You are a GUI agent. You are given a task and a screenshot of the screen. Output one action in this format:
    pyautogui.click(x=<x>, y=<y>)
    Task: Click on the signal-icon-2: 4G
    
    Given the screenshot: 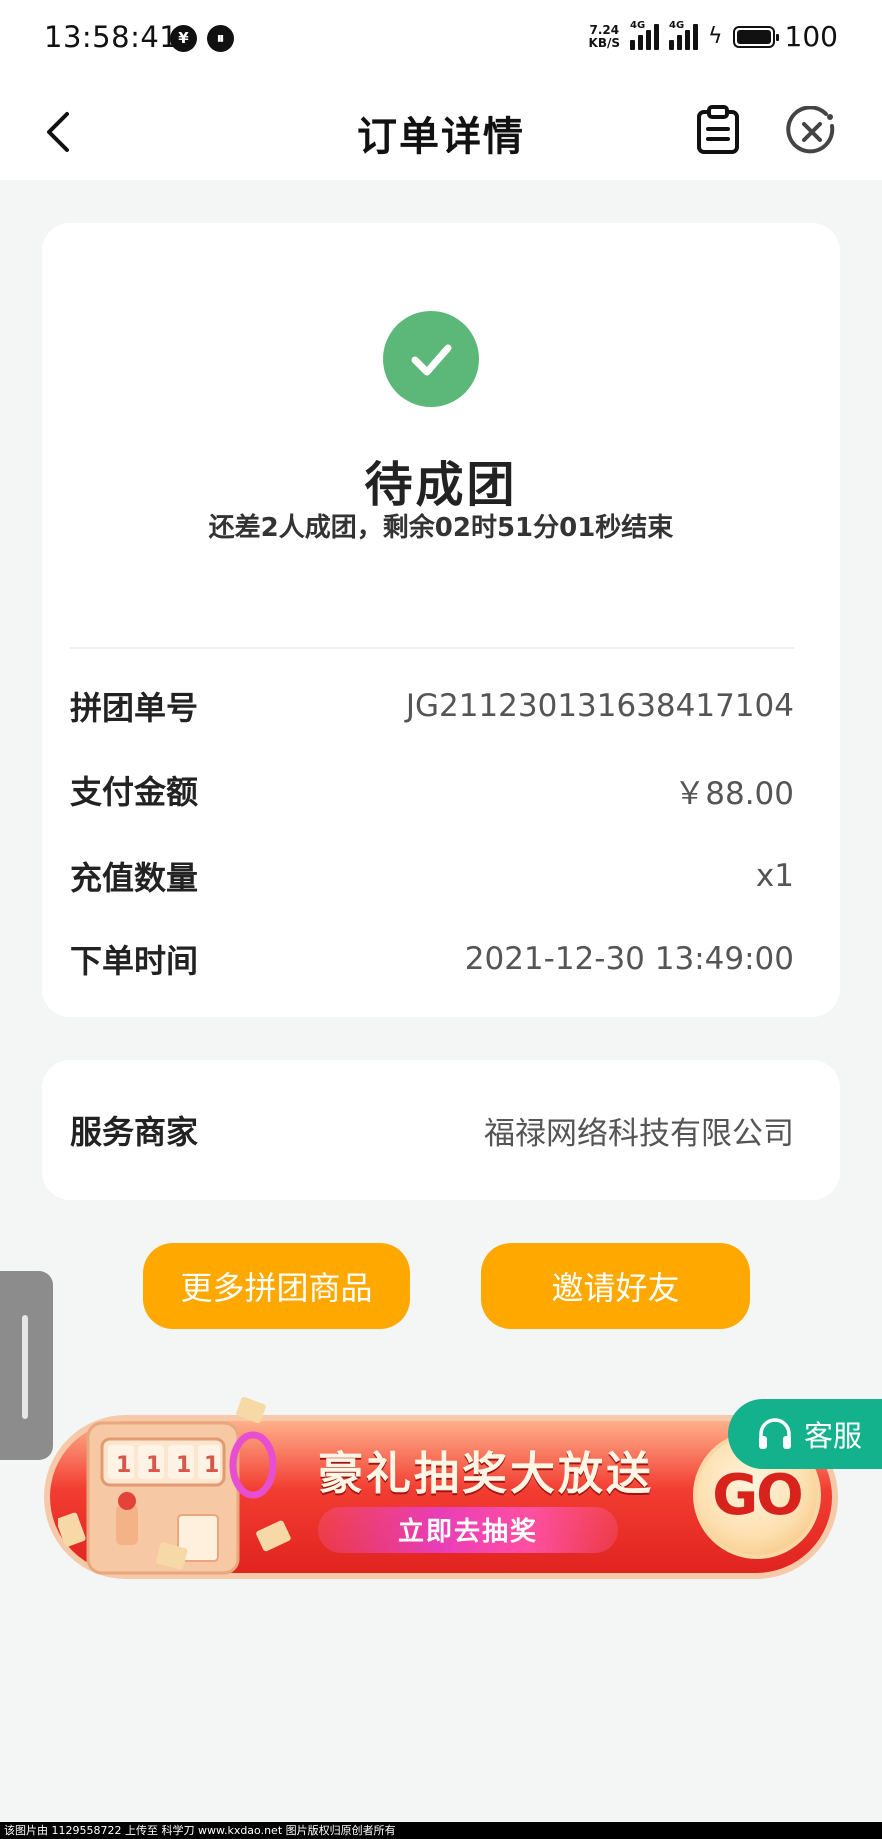 What is the action you would take?
    pyautogui.click(x=684, y=35)
    